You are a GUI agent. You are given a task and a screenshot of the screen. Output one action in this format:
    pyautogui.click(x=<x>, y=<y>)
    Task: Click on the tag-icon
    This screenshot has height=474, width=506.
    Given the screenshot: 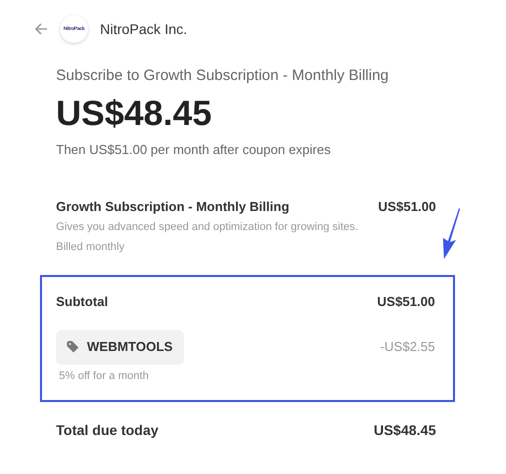 What is the action you would take?
    pyautogui.click(x=73, y=347)
    